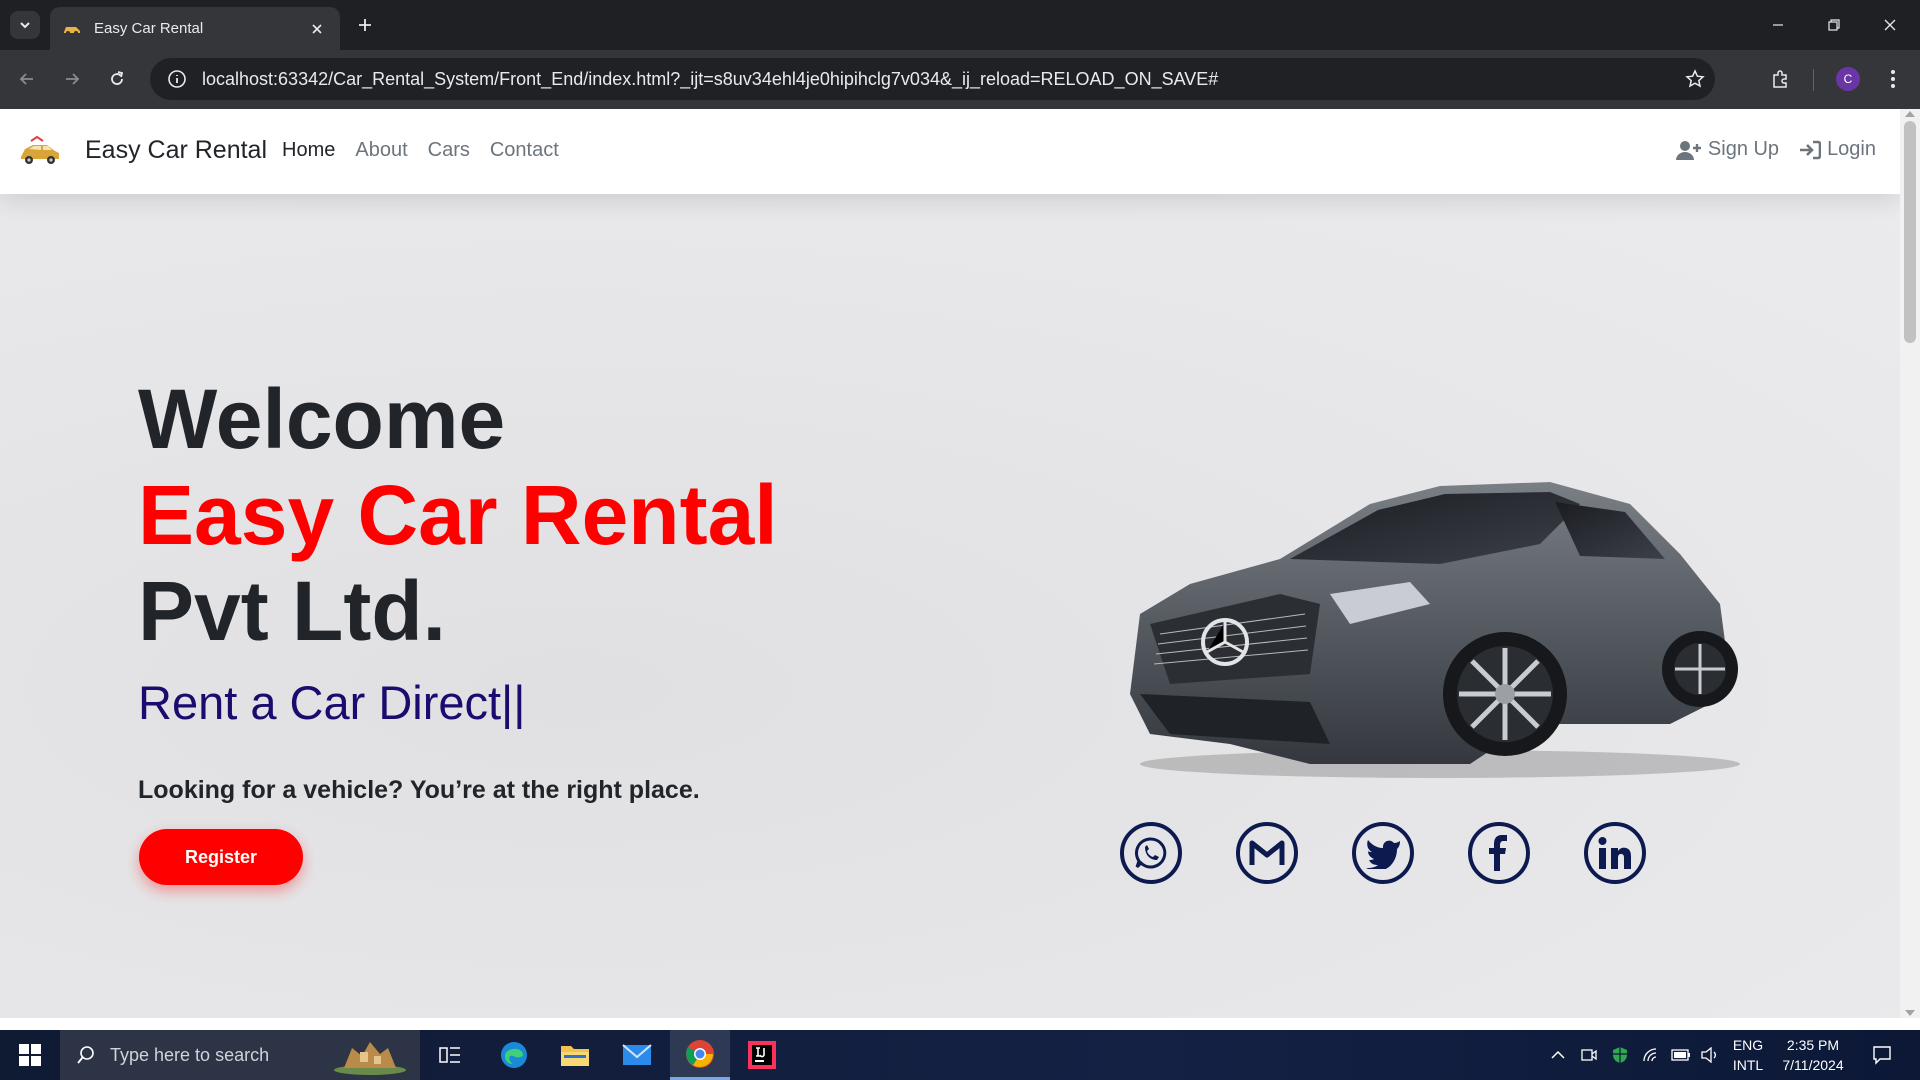  I want to click on start-button, so click(30, 1055).